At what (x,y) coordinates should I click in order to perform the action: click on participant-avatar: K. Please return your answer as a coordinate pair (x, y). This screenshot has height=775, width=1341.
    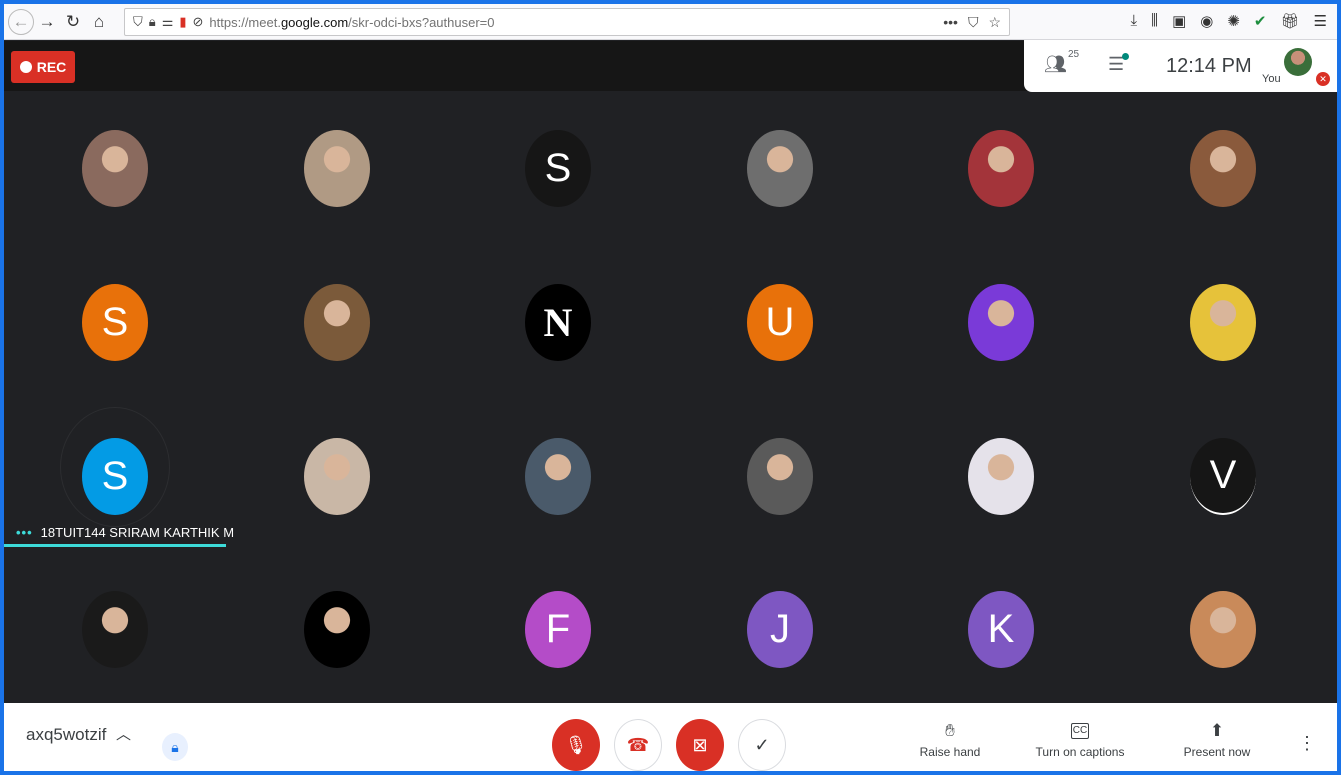
    Looking at the image, I should click on (1001, 629).